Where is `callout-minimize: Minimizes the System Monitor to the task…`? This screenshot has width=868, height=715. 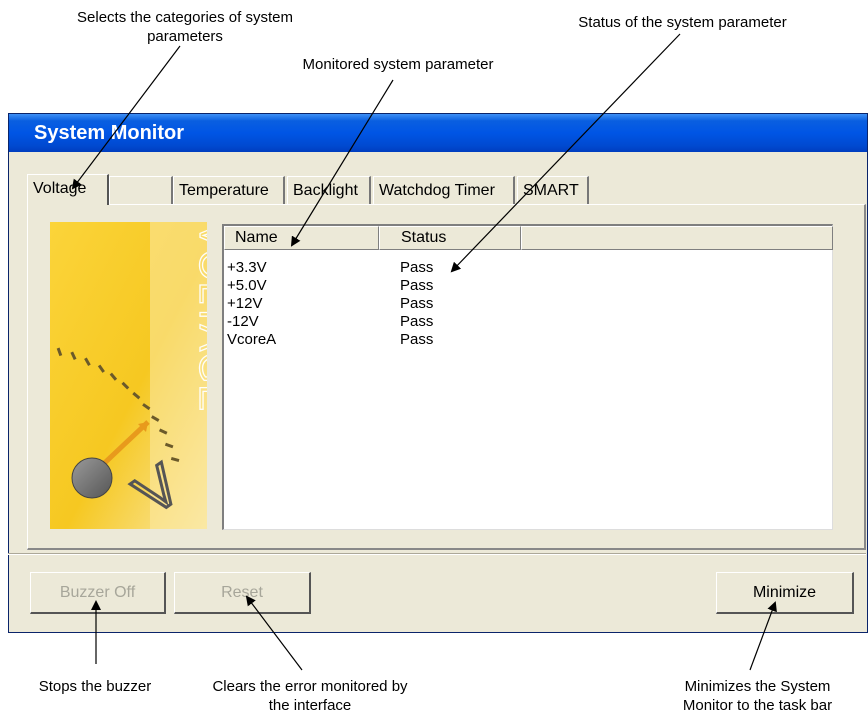
callout-minimize: Minimizes the System Monitor to the task… is located at coordinates (757, 696).